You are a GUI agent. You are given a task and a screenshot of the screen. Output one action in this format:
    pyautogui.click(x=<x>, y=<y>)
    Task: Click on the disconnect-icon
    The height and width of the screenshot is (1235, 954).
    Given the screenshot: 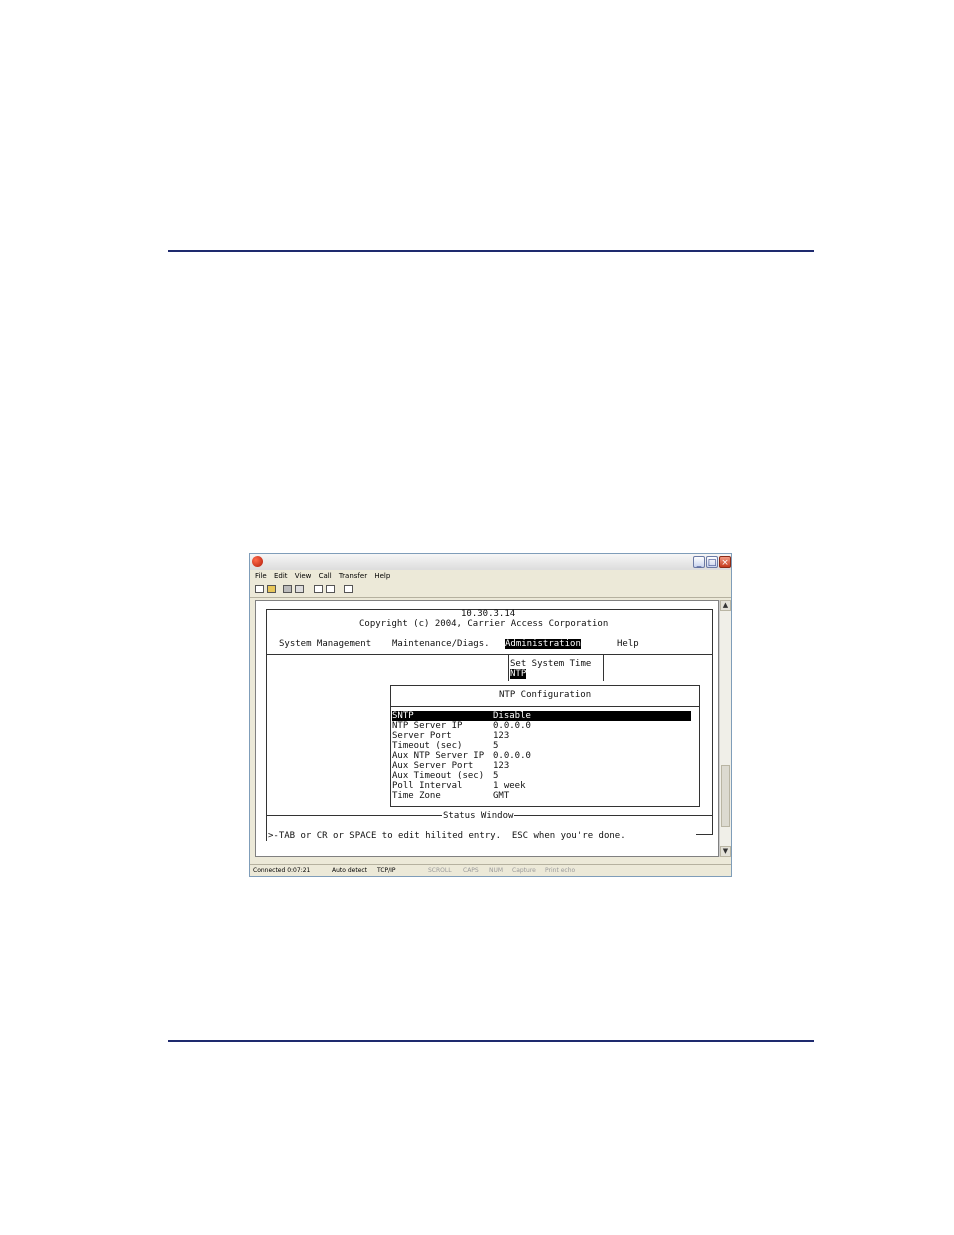 What is the action you would take?
    pyautogui.click(x=299, y=589)
    